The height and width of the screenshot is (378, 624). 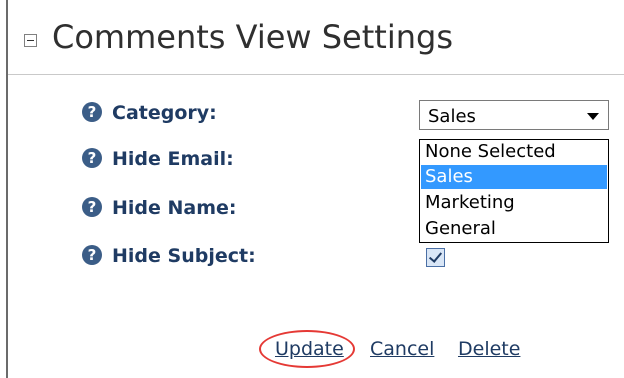 I want to click on category-label: Category:, so click(x=164, y=113).